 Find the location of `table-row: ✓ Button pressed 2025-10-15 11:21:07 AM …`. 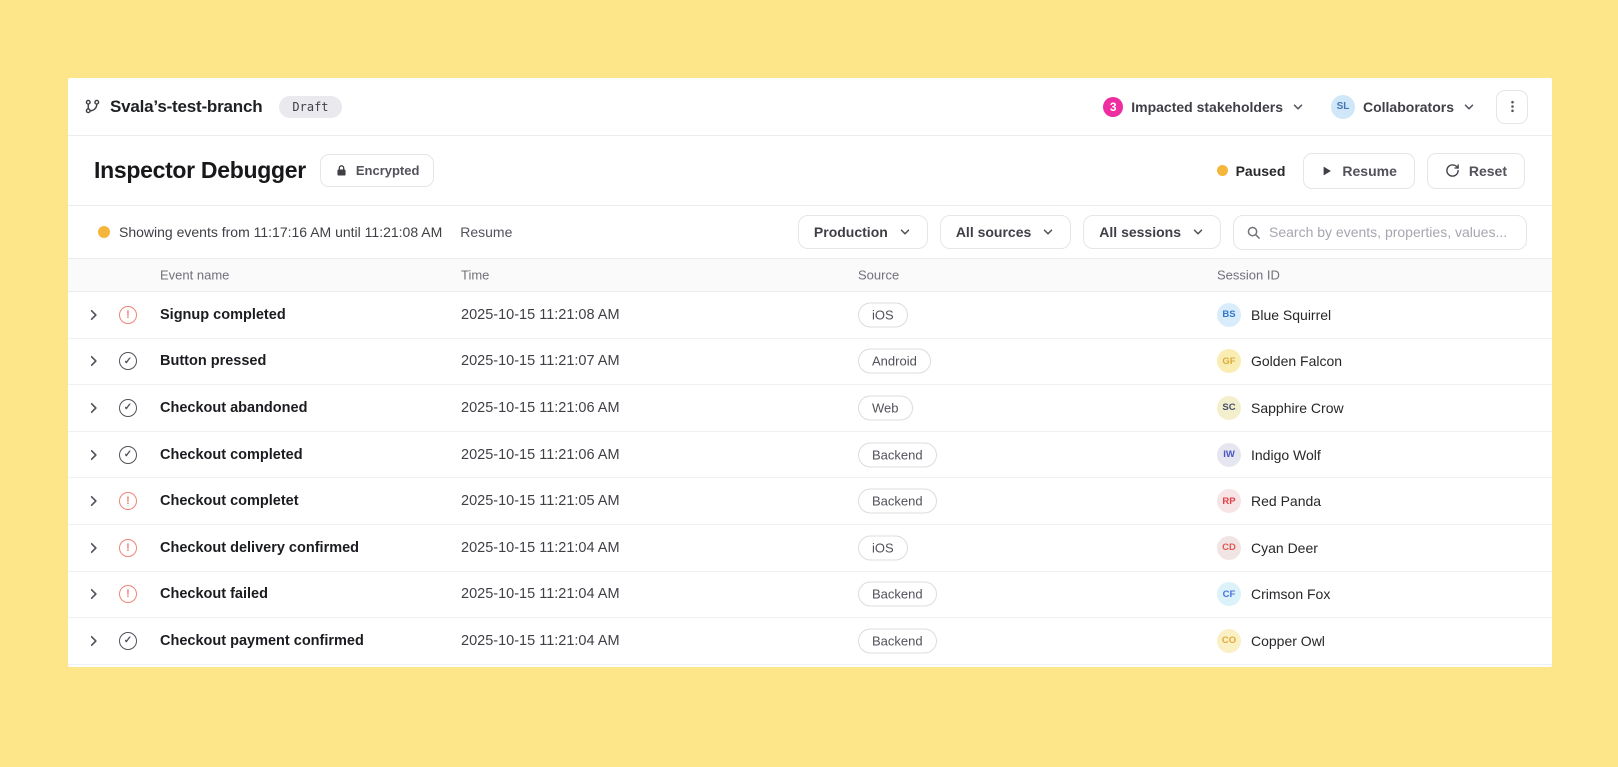

table-row: ✓ Button pressed 2025-10-15 11:21:07 AM … is located at coordinates (810, 362).